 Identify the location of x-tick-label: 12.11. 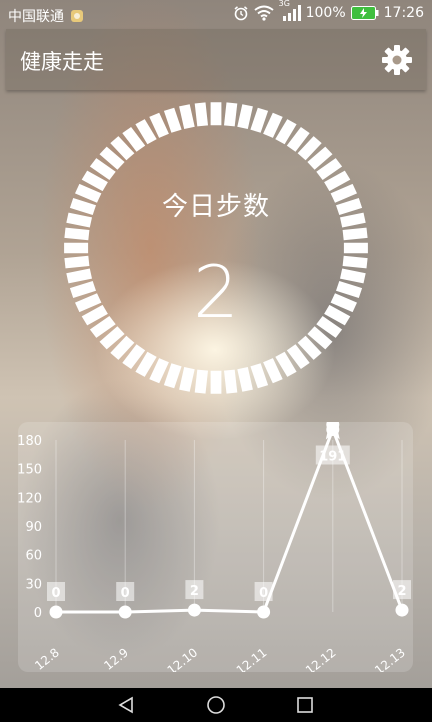
(252, 658).